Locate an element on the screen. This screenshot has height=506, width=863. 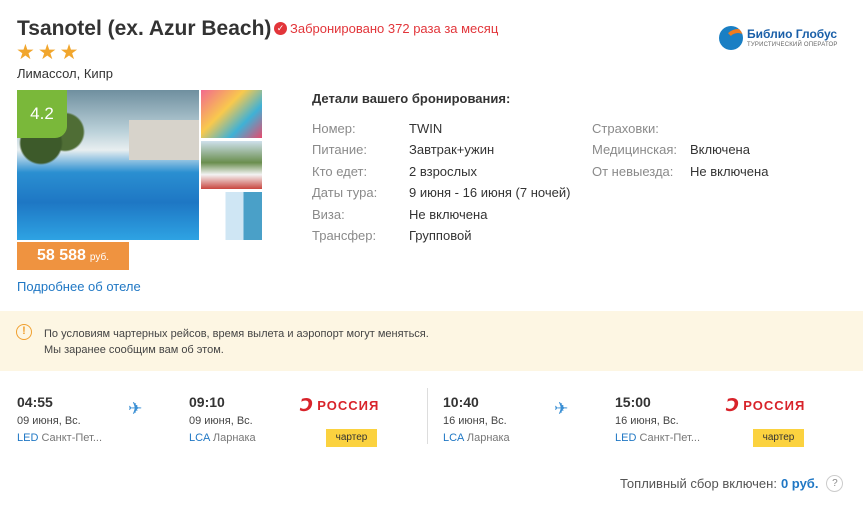
fuel-value: 0 руб. is located at coordinates (799, 483).